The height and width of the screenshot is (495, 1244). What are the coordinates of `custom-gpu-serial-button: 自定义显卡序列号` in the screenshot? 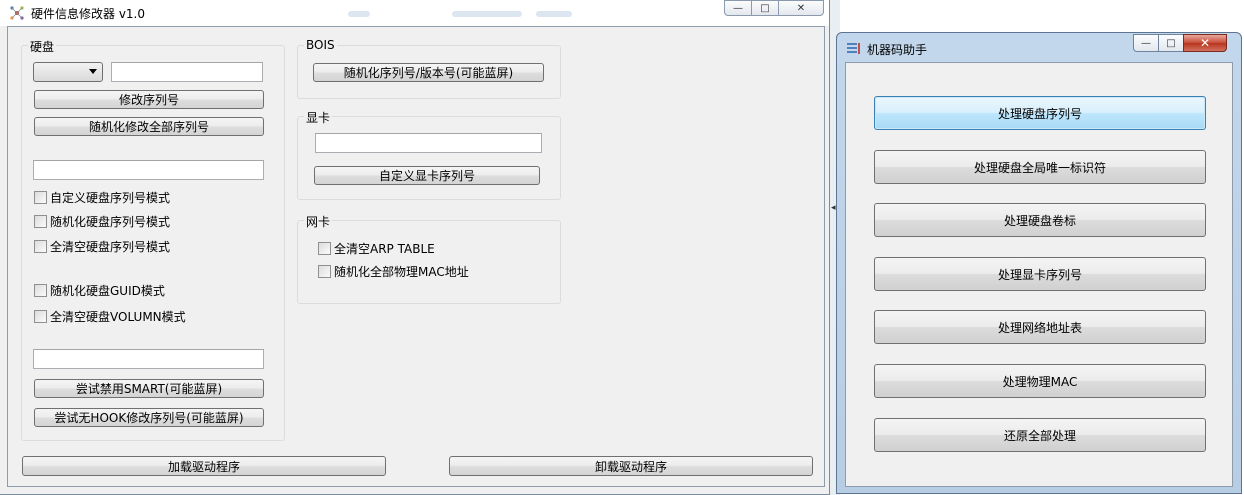 It's located at (427, 175).